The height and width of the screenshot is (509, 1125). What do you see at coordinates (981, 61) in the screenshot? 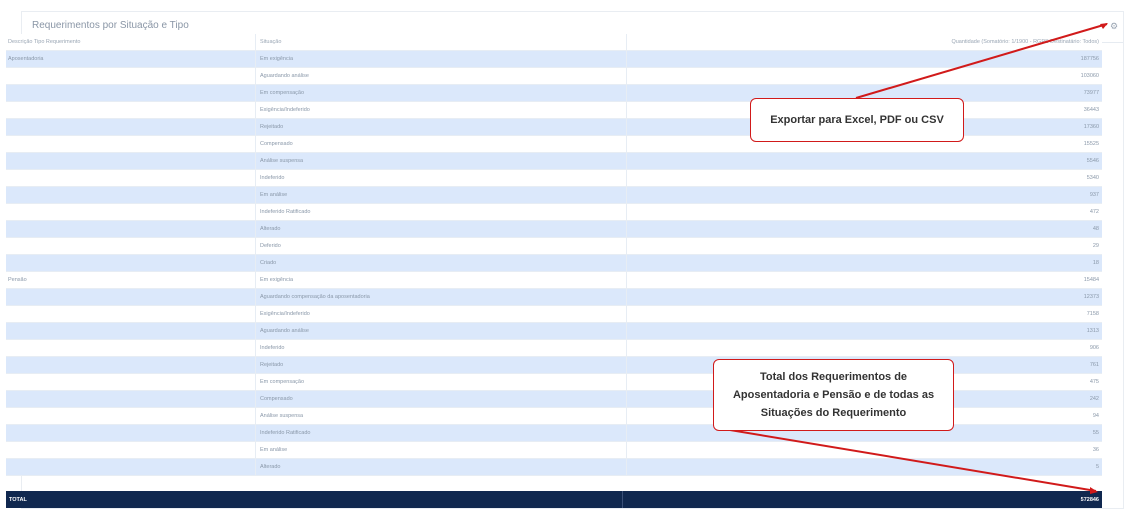
I see `arrow-export` at bounding box center [981, 61].